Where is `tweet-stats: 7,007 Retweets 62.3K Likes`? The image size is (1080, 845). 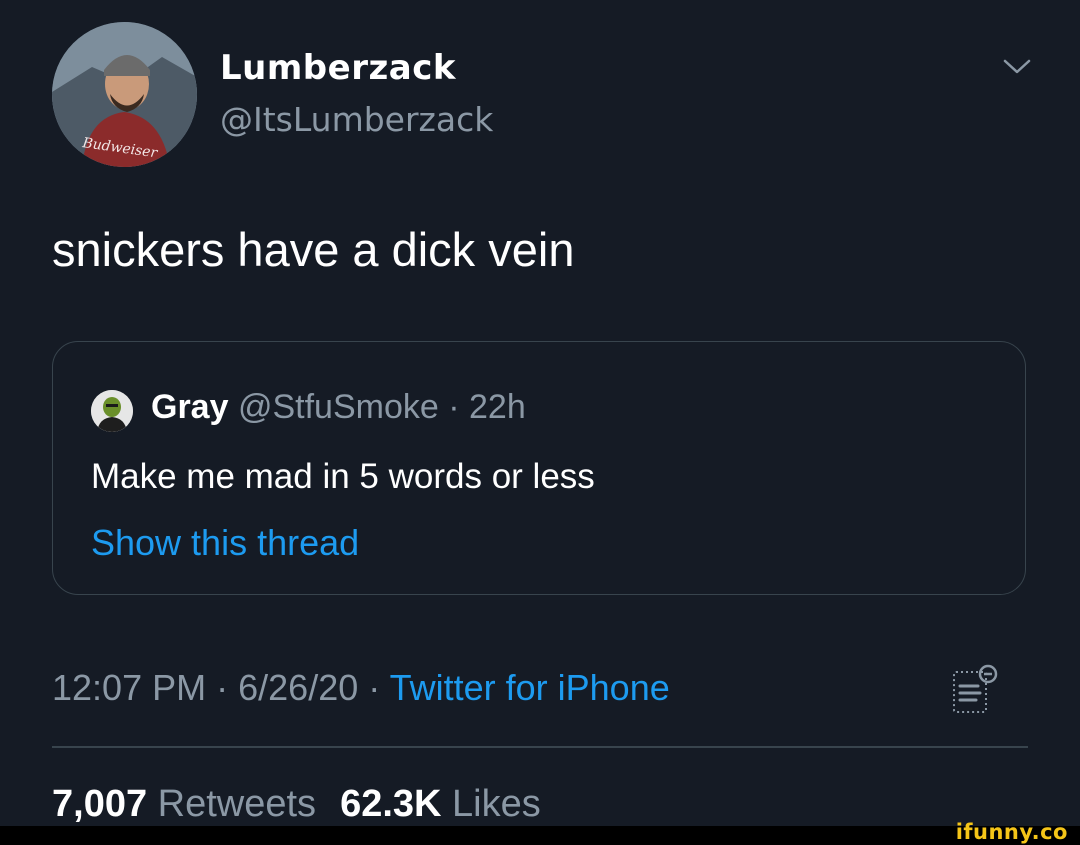 tweet-stats: 7,007 Retweets 62.3K Likes is located at coordinates (296, 804).